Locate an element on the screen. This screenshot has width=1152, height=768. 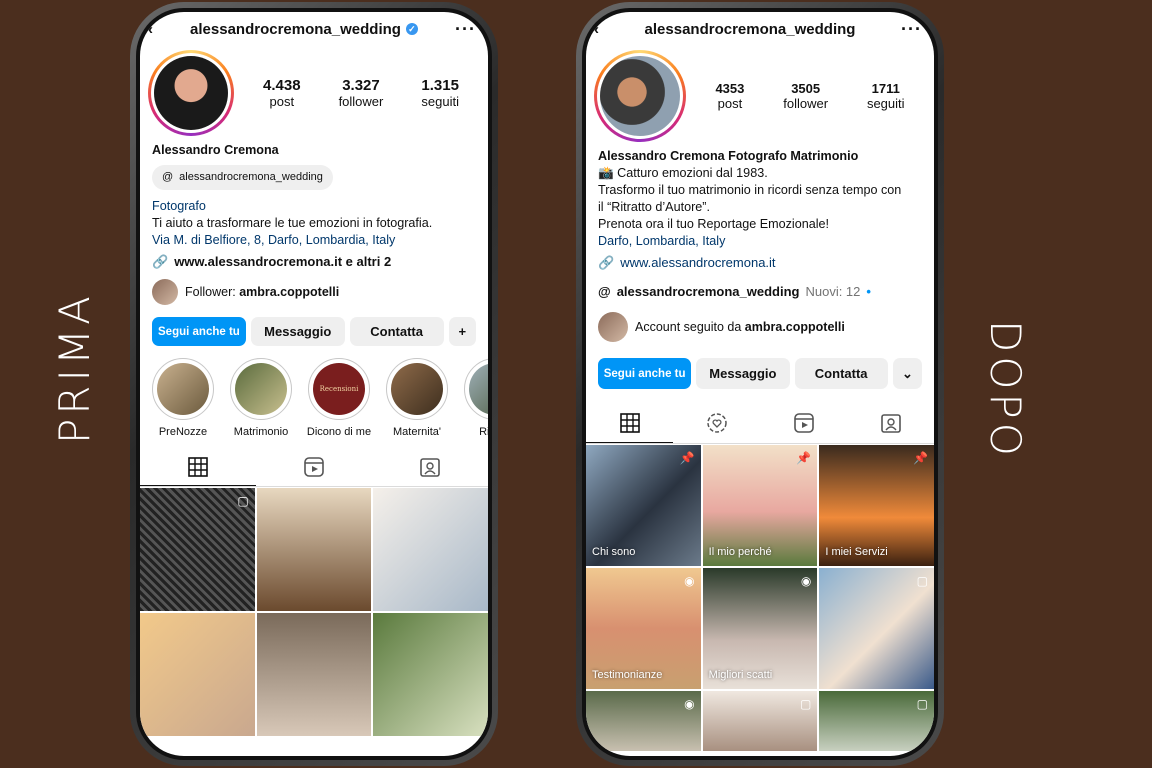
post-thumbnail: 📌 Chi sono is located at coordinates (643, 505).